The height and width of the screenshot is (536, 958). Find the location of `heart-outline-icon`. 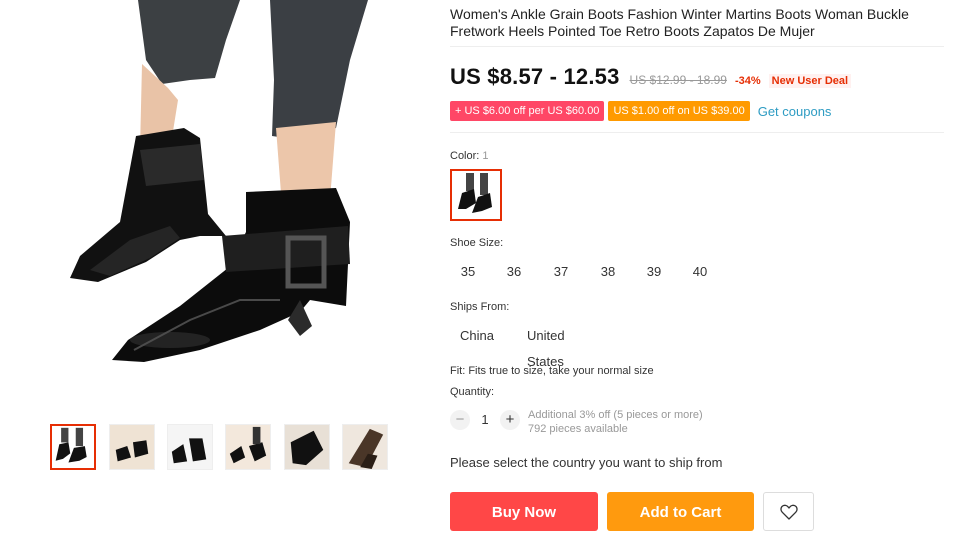

heart-outline-icon is located at coordinates (788, 512).